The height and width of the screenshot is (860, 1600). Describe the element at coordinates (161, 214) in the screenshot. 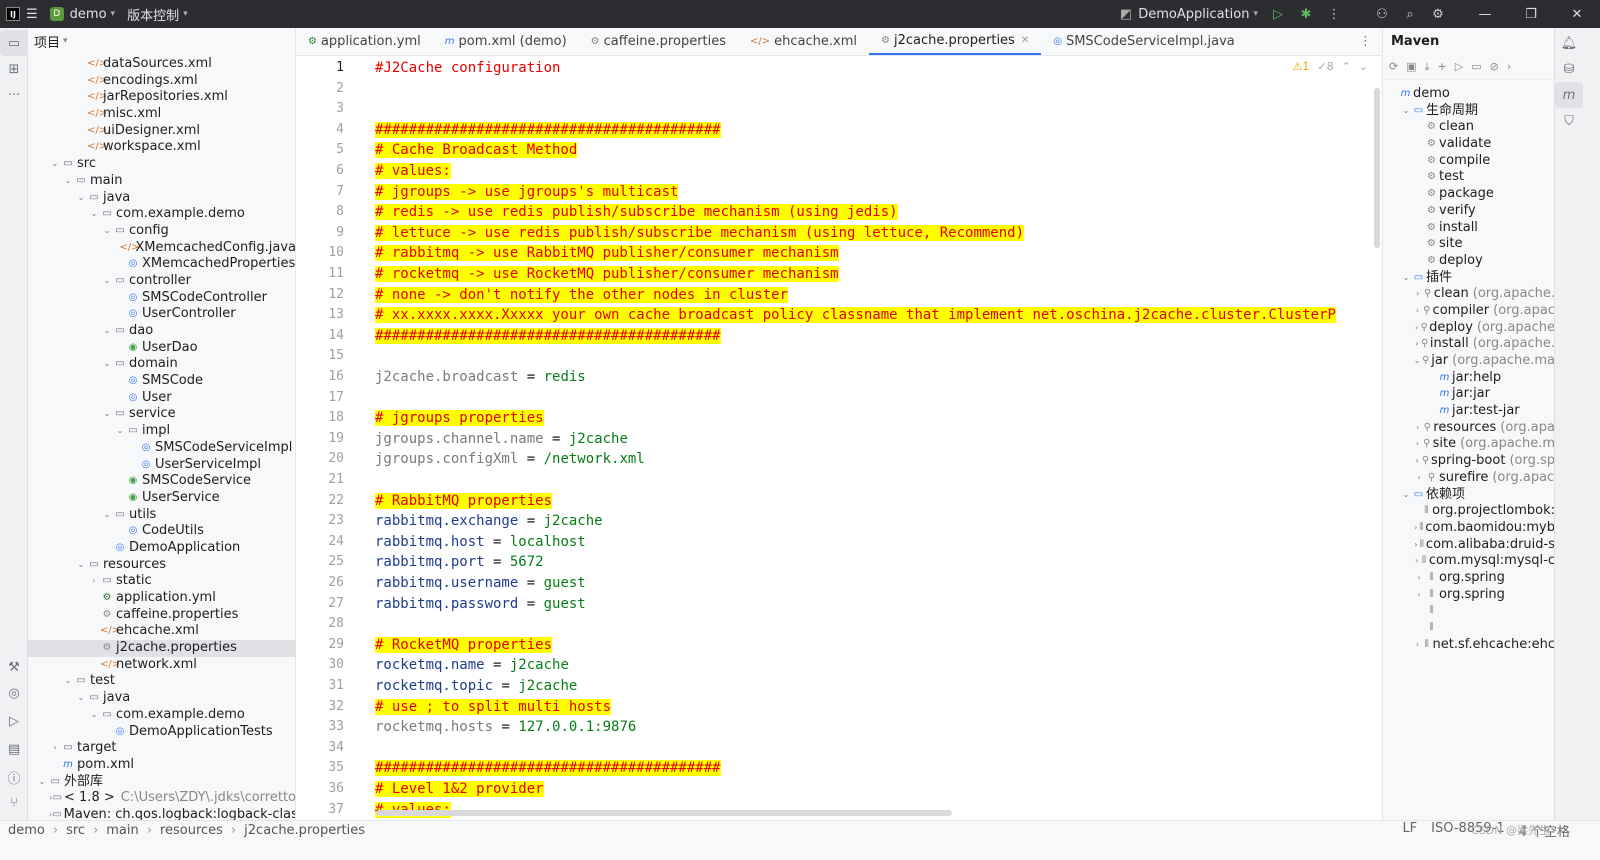

I see `tree-item: ⌄ ▭ com.example.demo` at that location.